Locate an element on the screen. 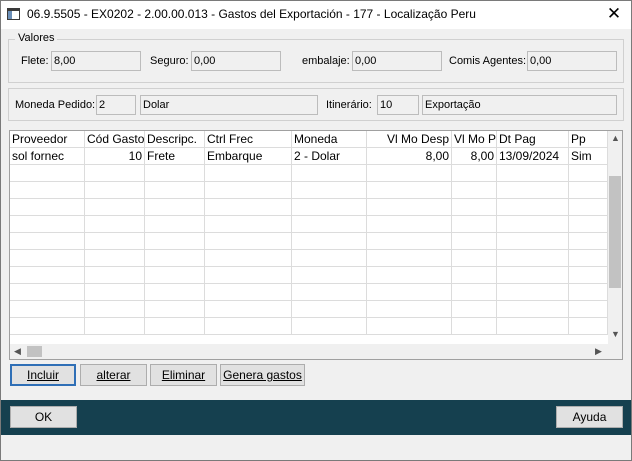  seguro-field: 0,00 is located at coordinates (236, 61).